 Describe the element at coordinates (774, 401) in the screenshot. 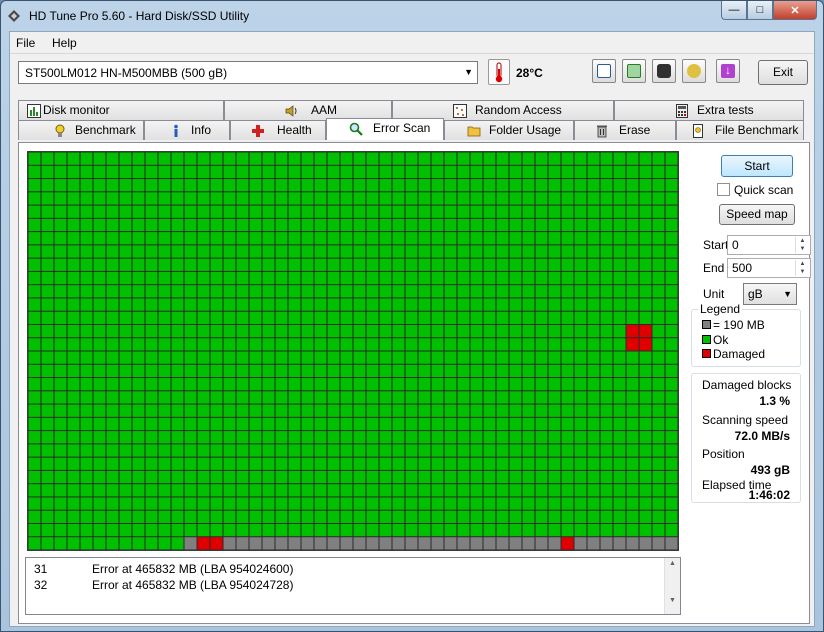

I see `damaged-blocks-value: 1.3 %` at that location.